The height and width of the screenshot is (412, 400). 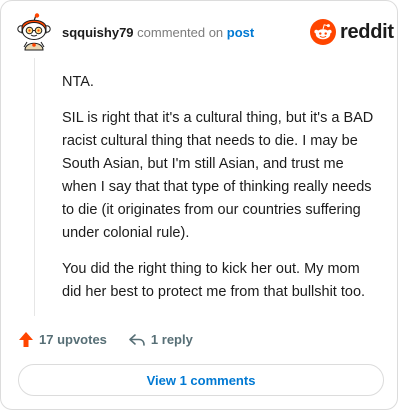 I want to click on comment-actions: 17 upvotes 1 reply, so click(x=105, y=339).